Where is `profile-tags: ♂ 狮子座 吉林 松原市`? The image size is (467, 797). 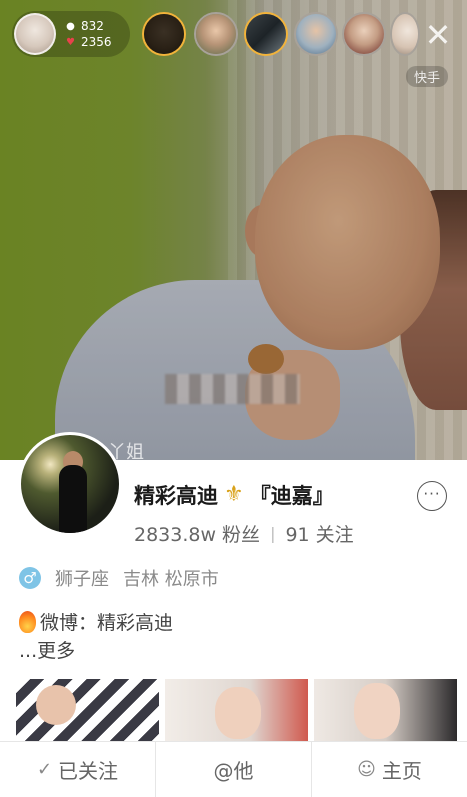 profile-tags: ♂ 狮子座 吉林 松原市 is located at coordinates (119, 578).